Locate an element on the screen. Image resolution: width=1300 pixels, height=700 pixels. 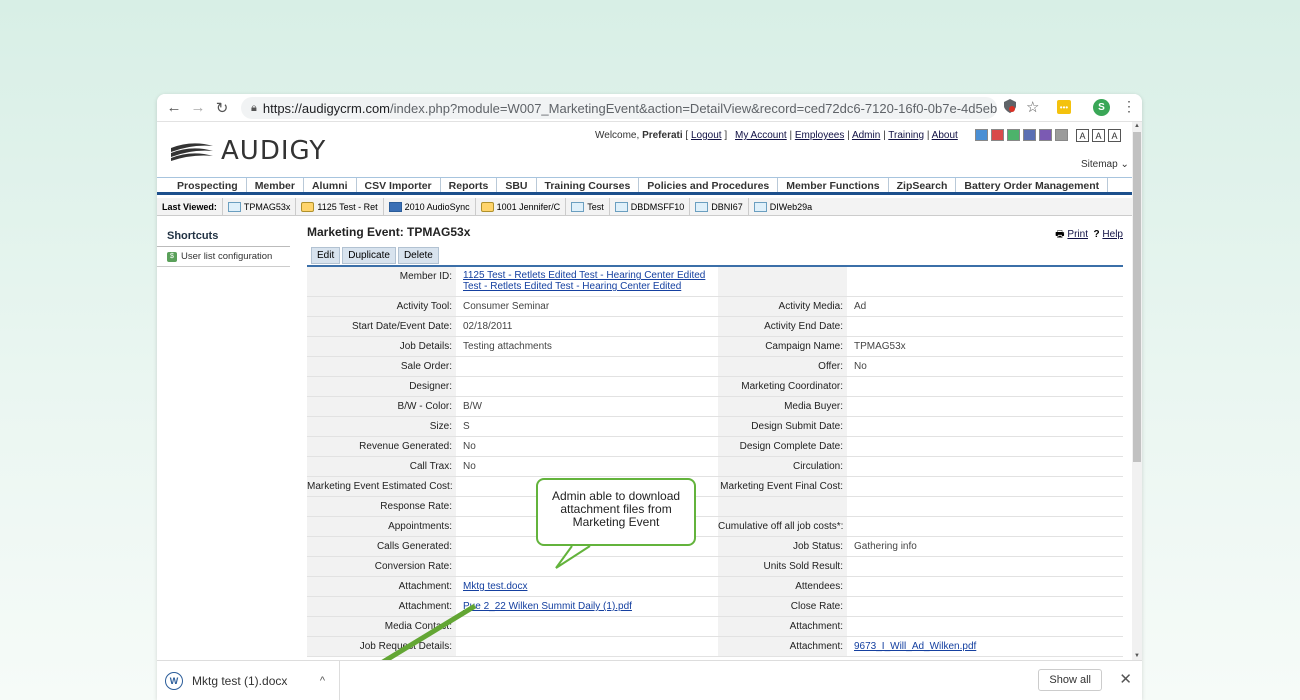
shortcuts-sidebar: Shortcuts $ User list configuration is located at coordinates (223, 245).